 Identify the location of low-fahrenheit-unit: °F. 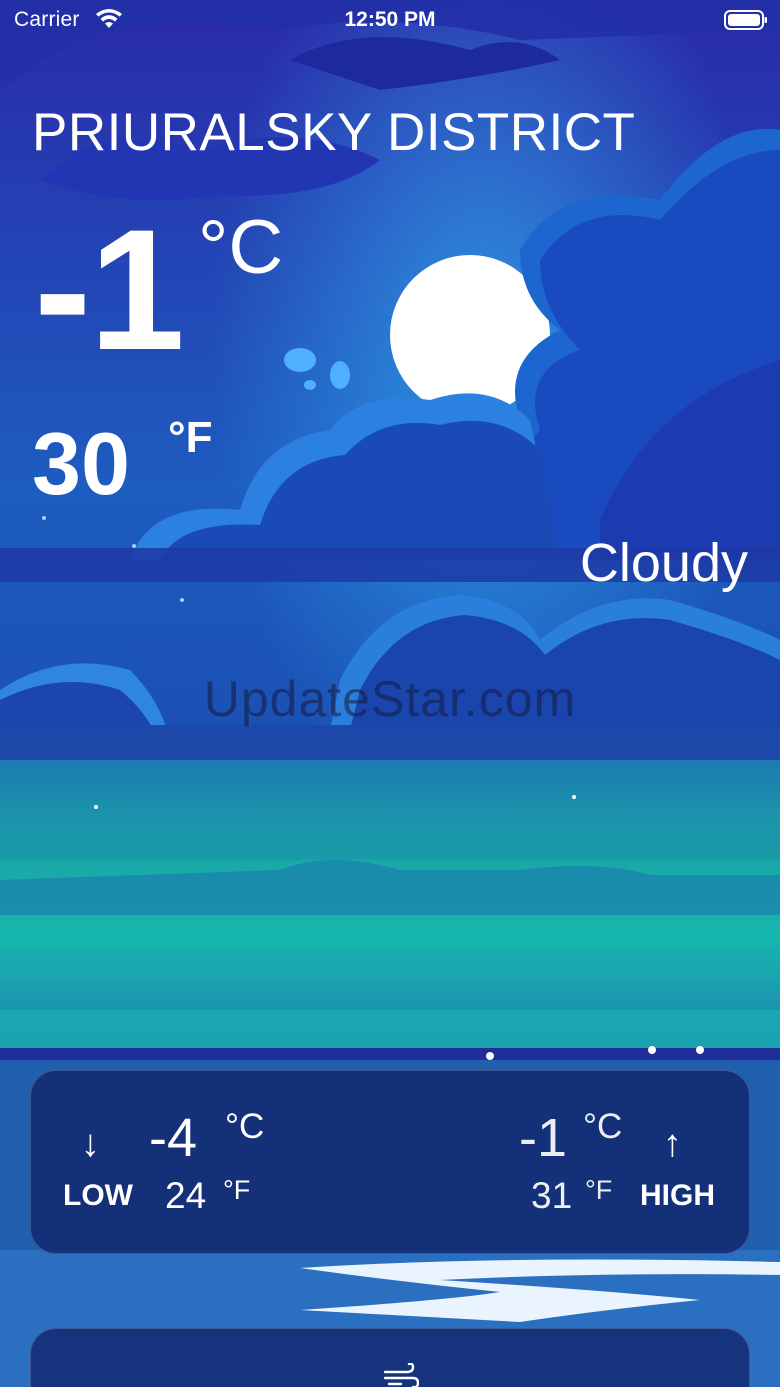
(237, 1190).